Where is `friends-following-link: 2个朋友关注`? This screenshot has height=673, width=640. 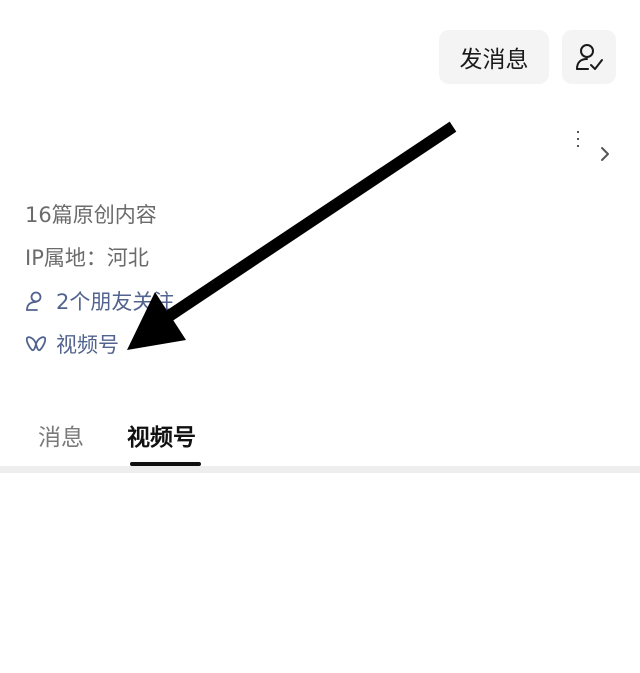 friends-following-link: 2个朋友关注 is located at coordinates (99, 301).